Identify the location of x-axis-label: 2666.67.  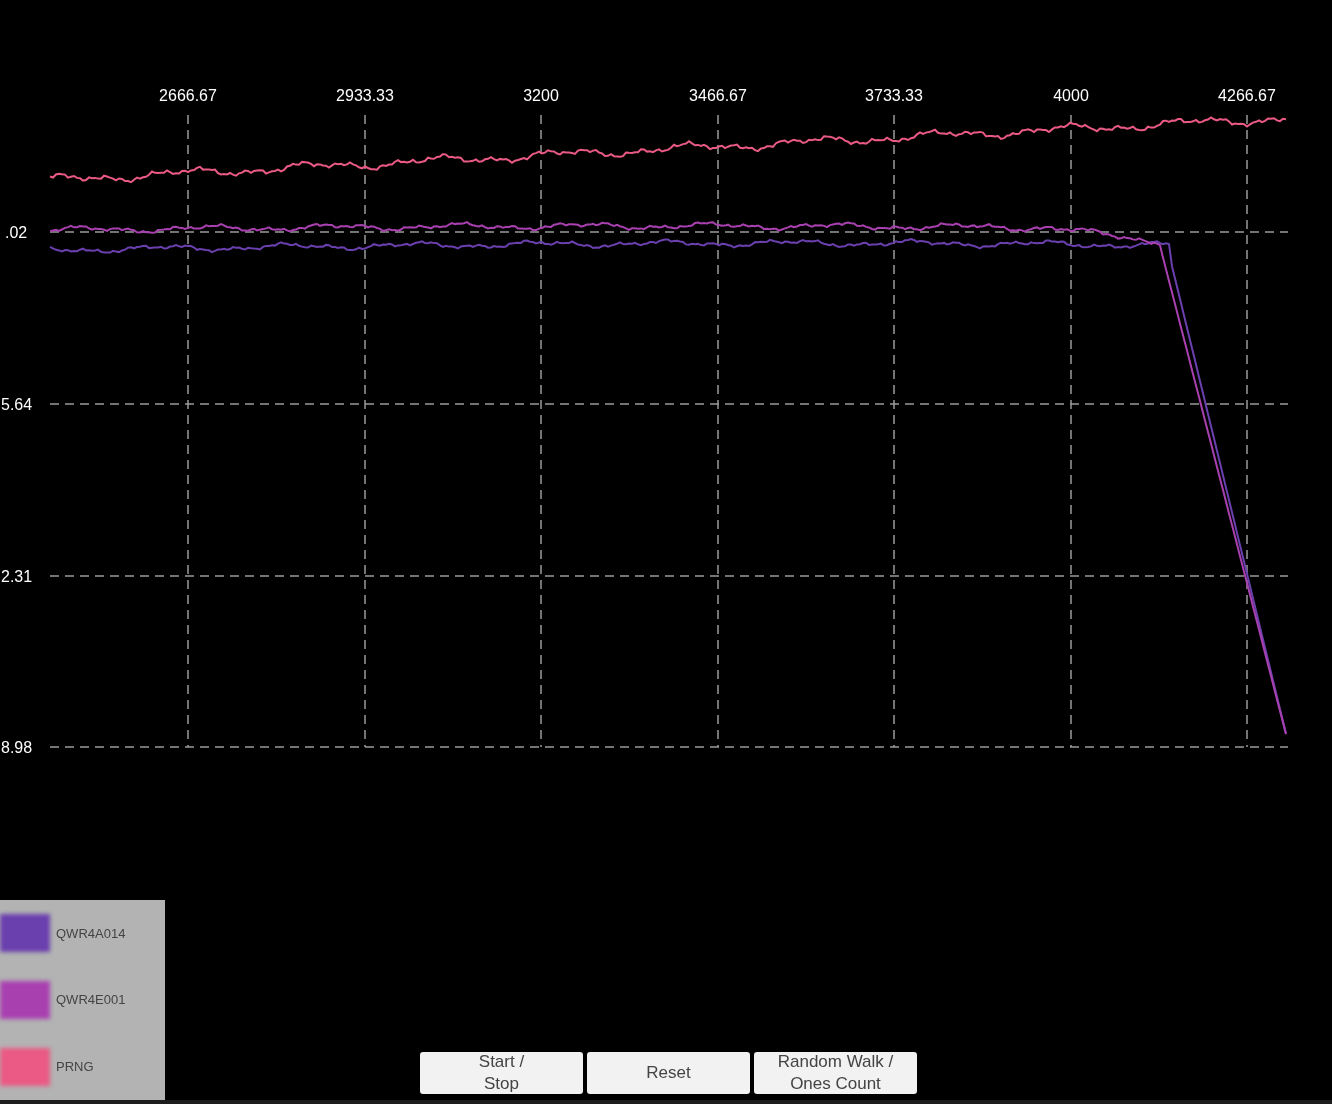
(188, 95).